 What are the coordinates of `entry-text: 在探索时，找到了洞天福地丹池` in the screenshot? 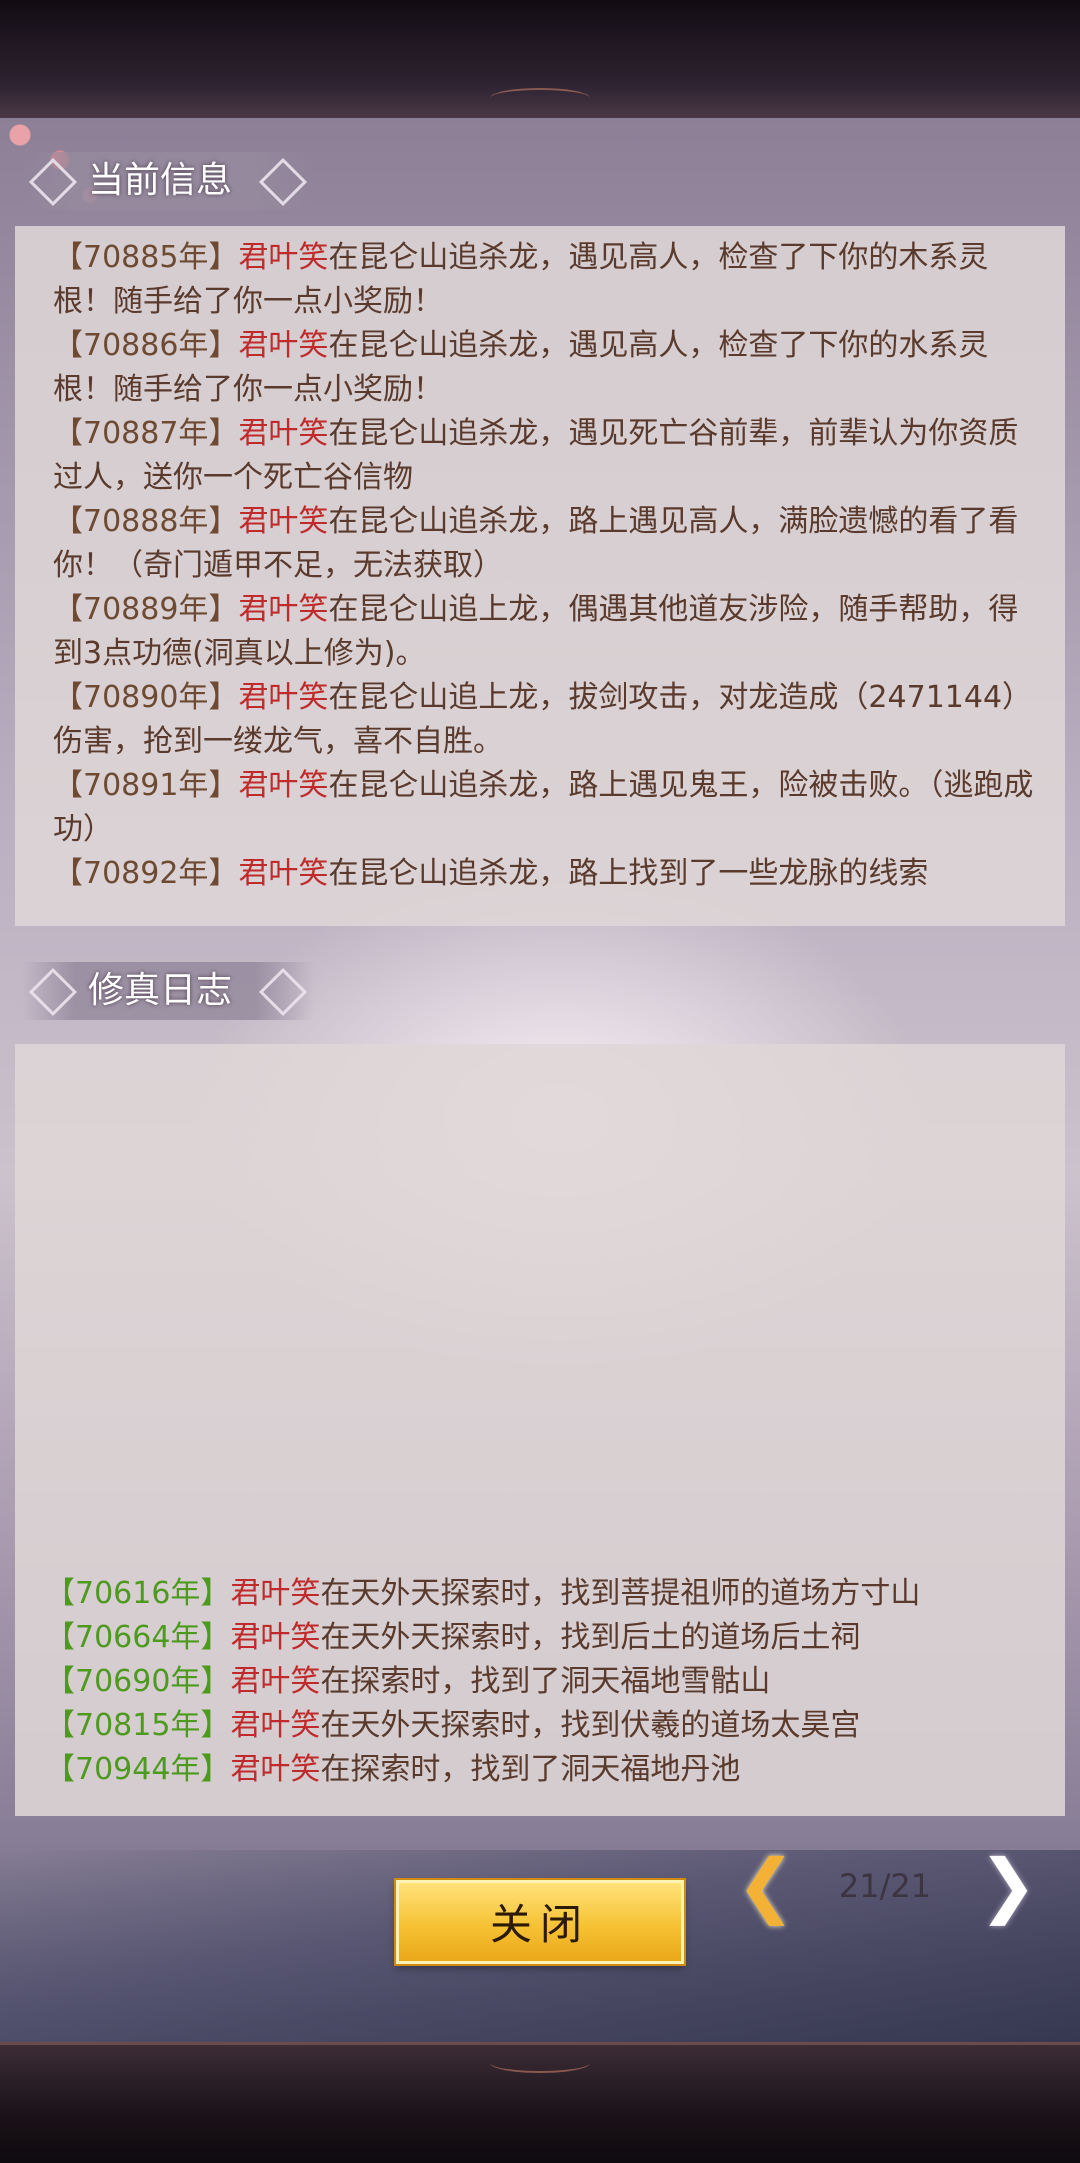 It's located at (530, 1769).